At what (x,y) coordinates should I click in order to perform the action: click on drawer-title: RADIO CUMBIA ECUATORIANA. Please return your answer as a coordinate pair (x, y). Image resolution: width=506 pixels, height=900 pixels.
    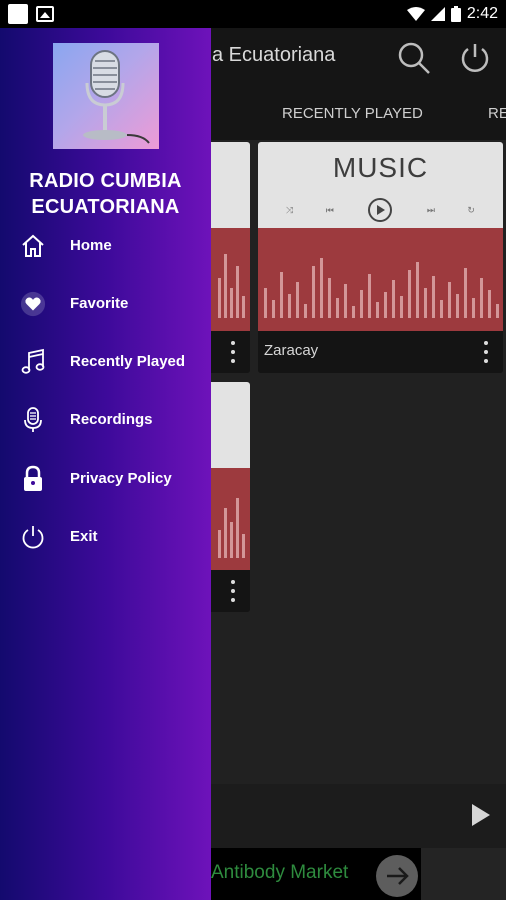
    Looking at the image, I should click on (105, 194).